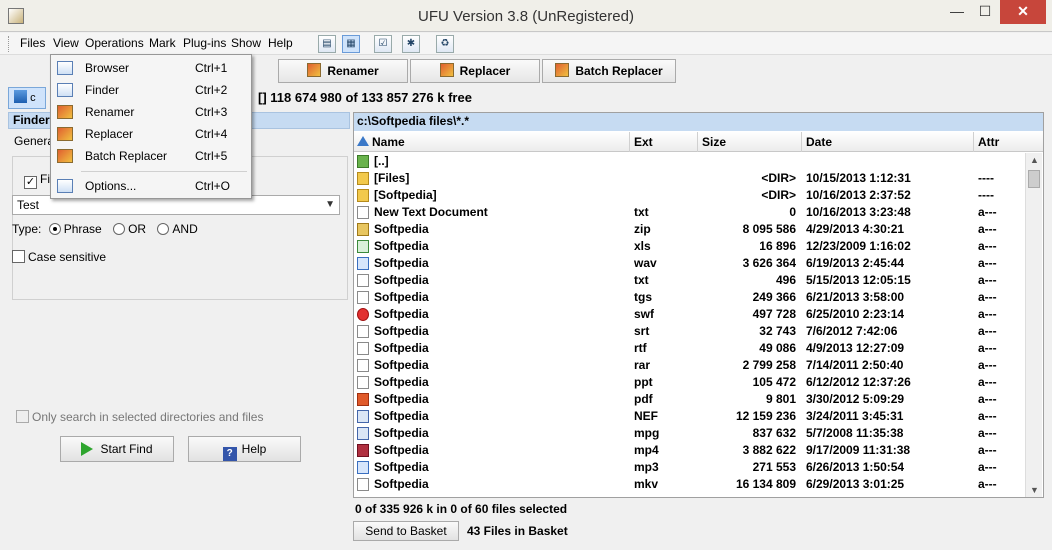 The width and height of the screenshot is (1052, 550). What do you see at coordinates (774, 467) in the screenshot?
I see `file-size: 271 553` at bounding box center [774, 467].